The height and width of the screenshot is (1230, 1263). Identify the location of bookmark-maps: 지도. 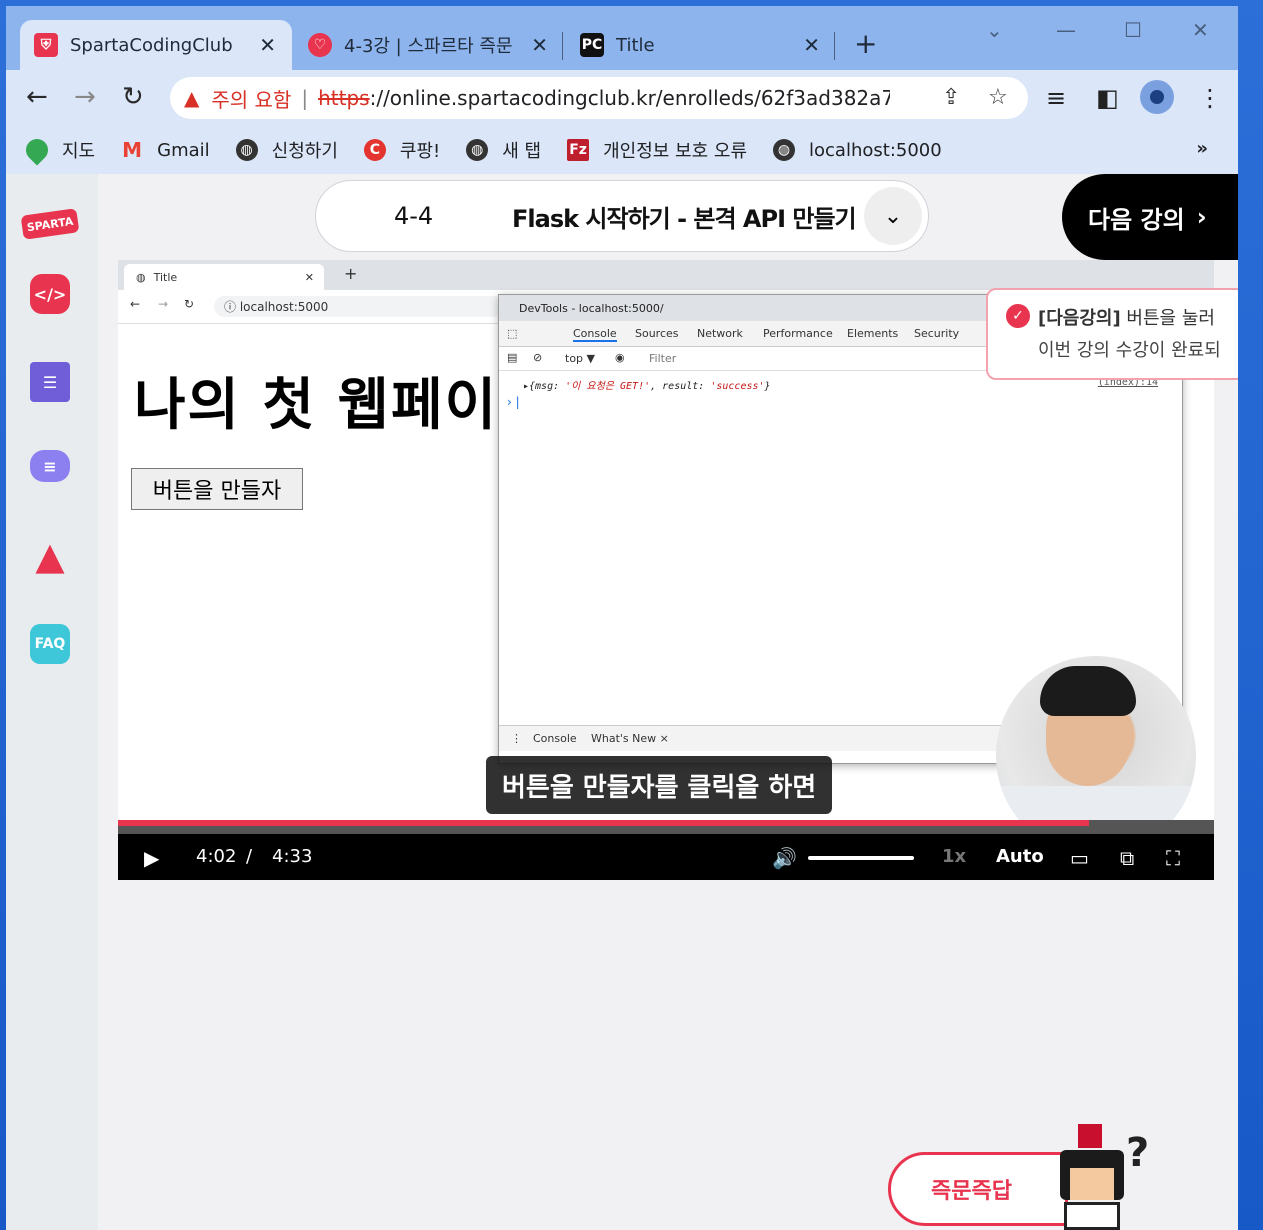
(58, 150).